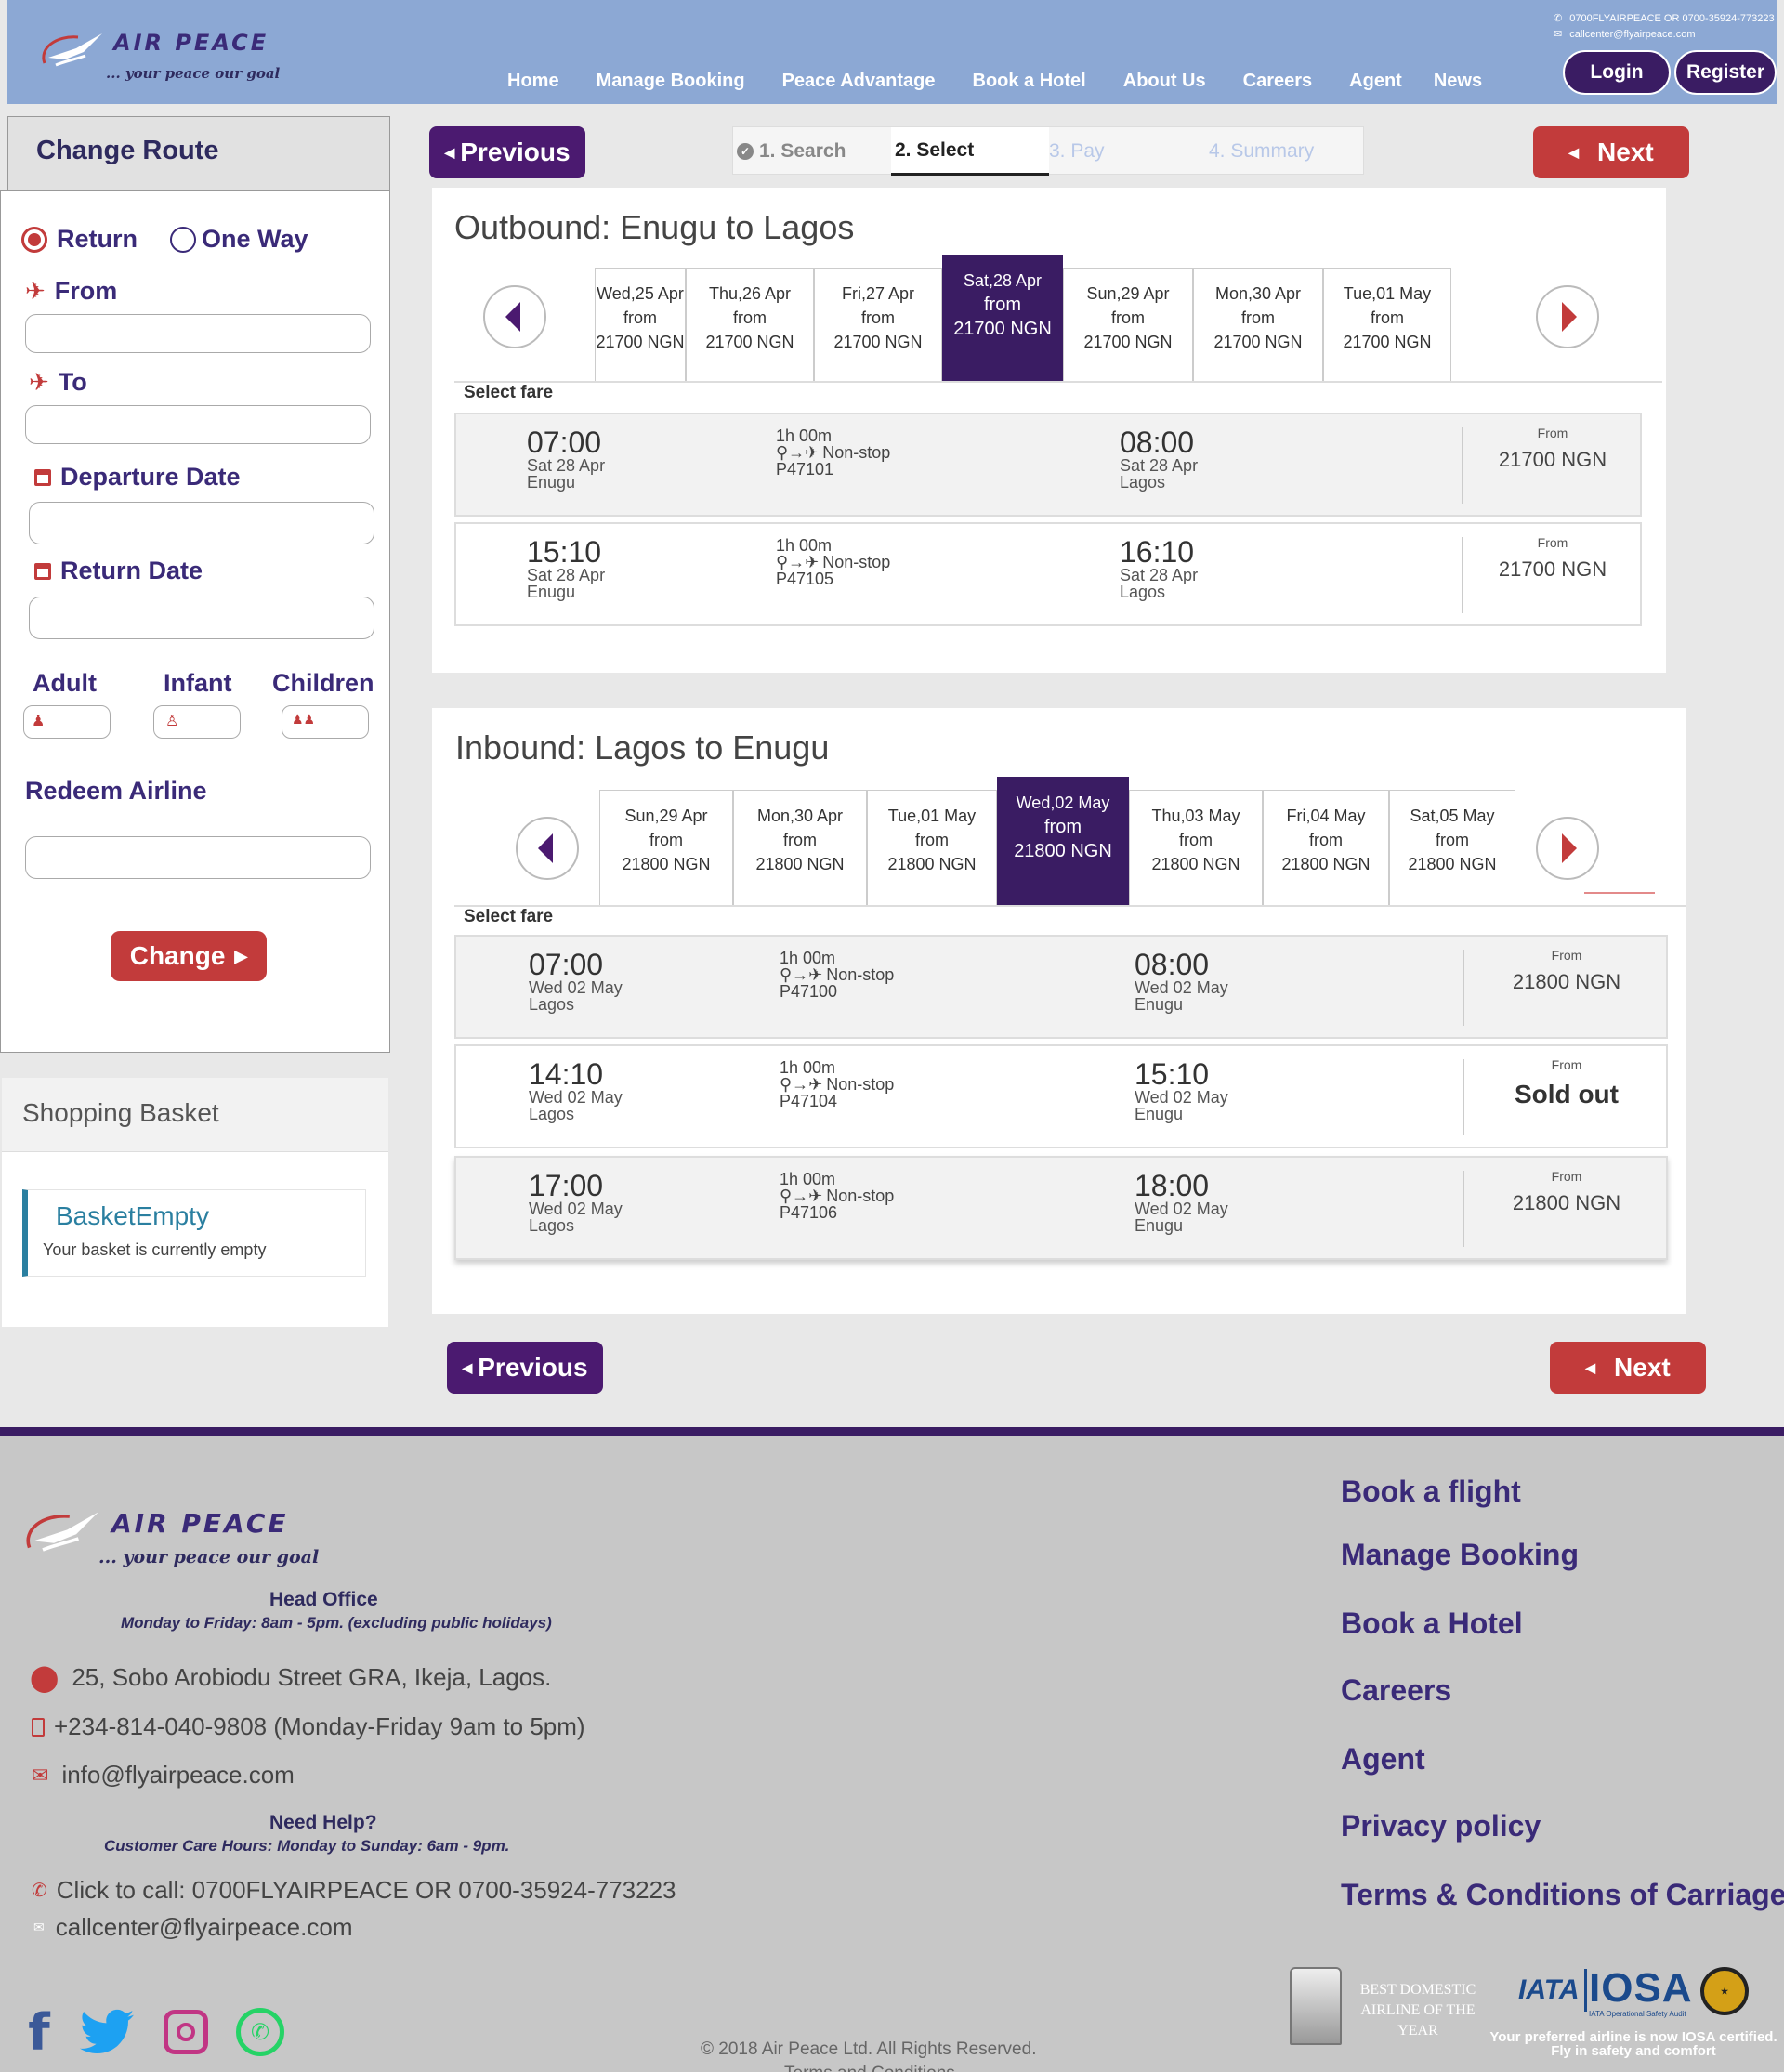 Image resolution: width=1784 pixels, height=2072 pixels. What do you see at coordinates (1725, 72) in the screenshot?
I see `register-button: Register` at bounding box center [1725, 72].